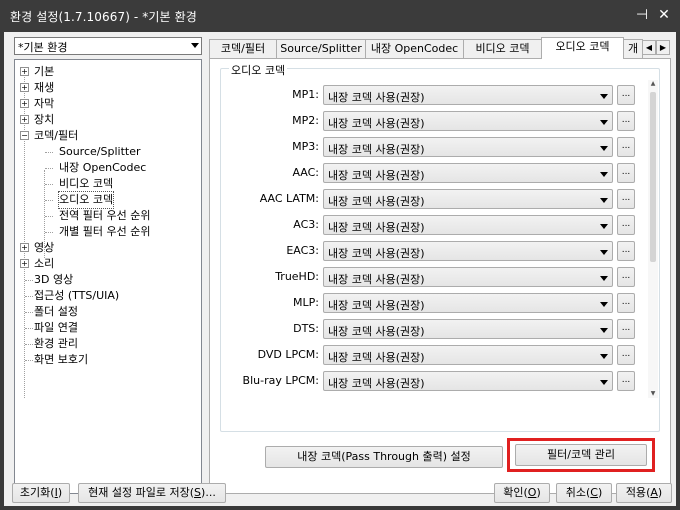 This screenshot has height=510, width=680. I want to click on tab-source-splitter: Source/Splitter, so click(321, 48).